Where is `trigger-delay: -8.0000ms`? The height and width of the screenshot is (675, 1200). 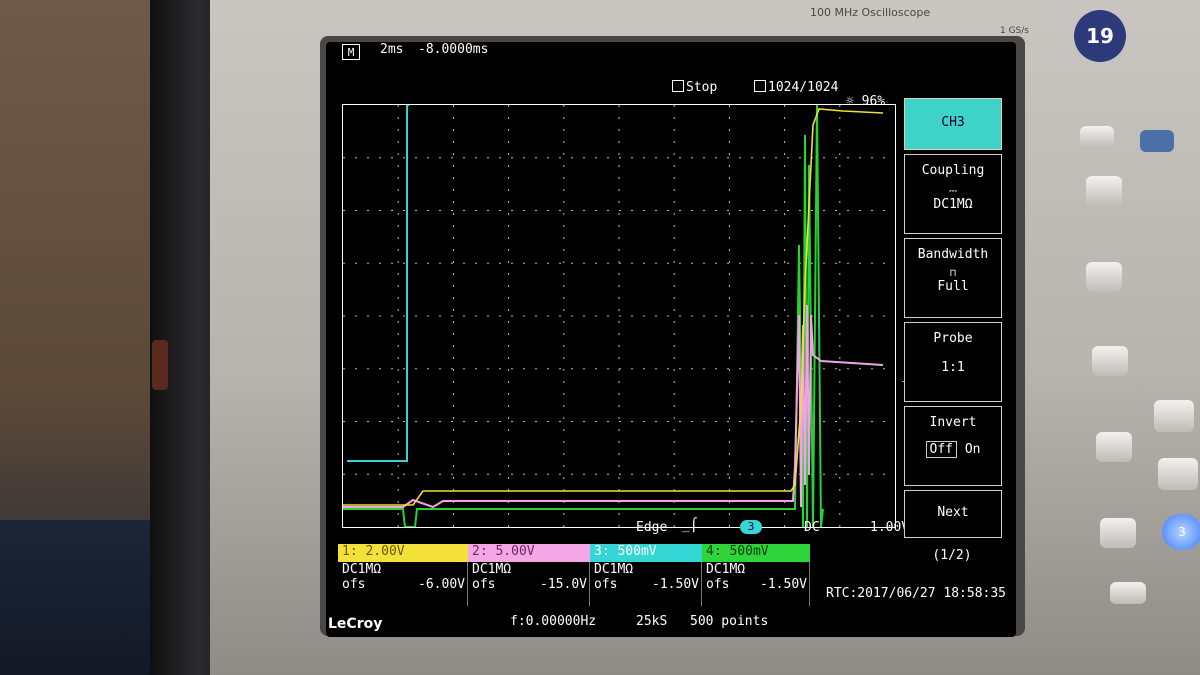
trigger-delay: -8.0000ms is located at coordinates (453, 49).